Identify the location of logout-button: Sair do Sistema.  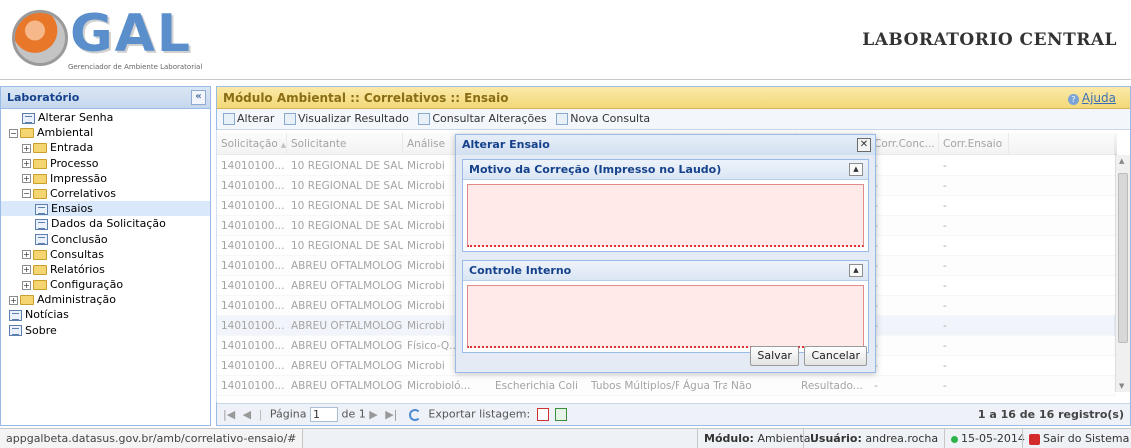
(1076, 438).